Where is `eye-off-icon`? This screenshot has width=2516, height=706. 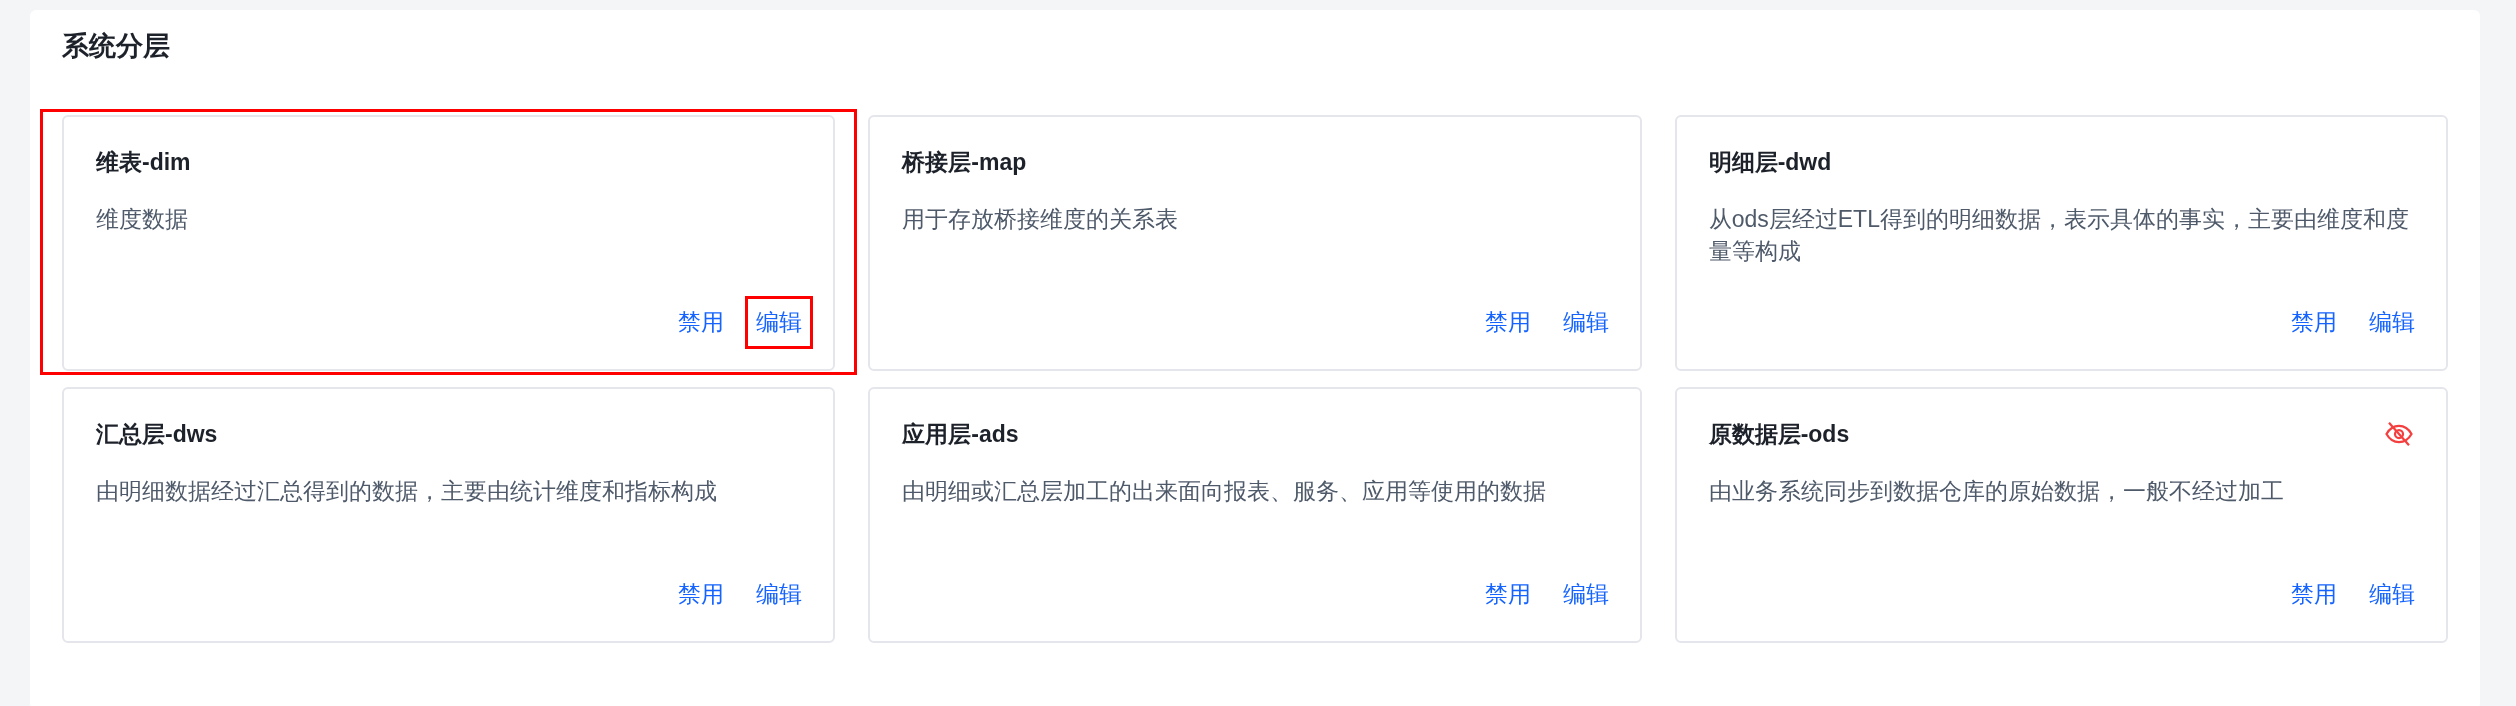 eye-off-icon is located at coordinates (2399, 434).